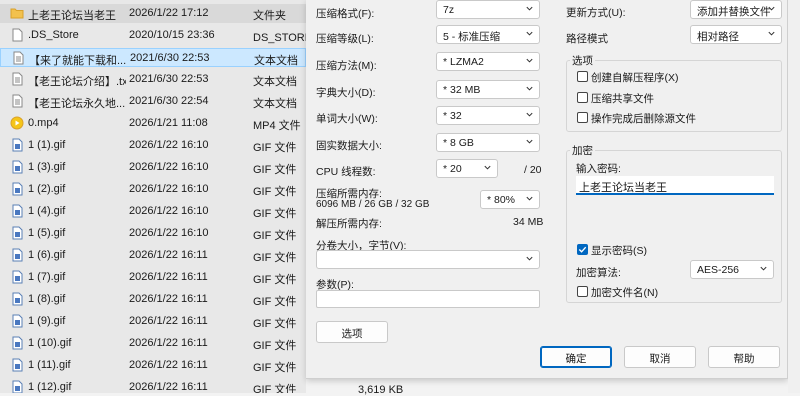  Describe the element at coordinates (153, 277) in the screenshot. I see `file-row: 1 (7).gif 2026/1/22 16:11 GIF 文件` at that location.